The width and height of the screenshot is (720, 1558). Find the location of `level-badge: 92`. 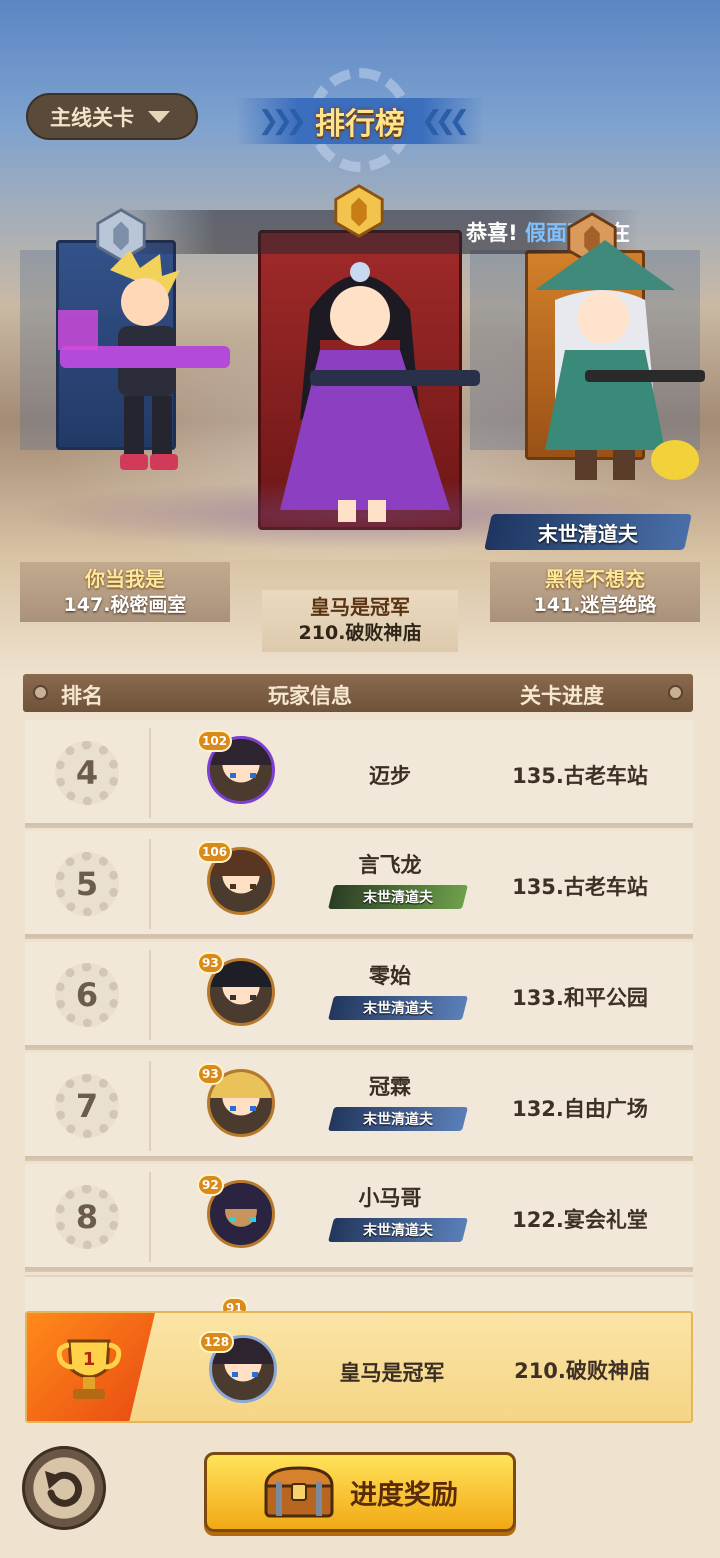

level-badge: 92 is located at coordinates (210, 1185).